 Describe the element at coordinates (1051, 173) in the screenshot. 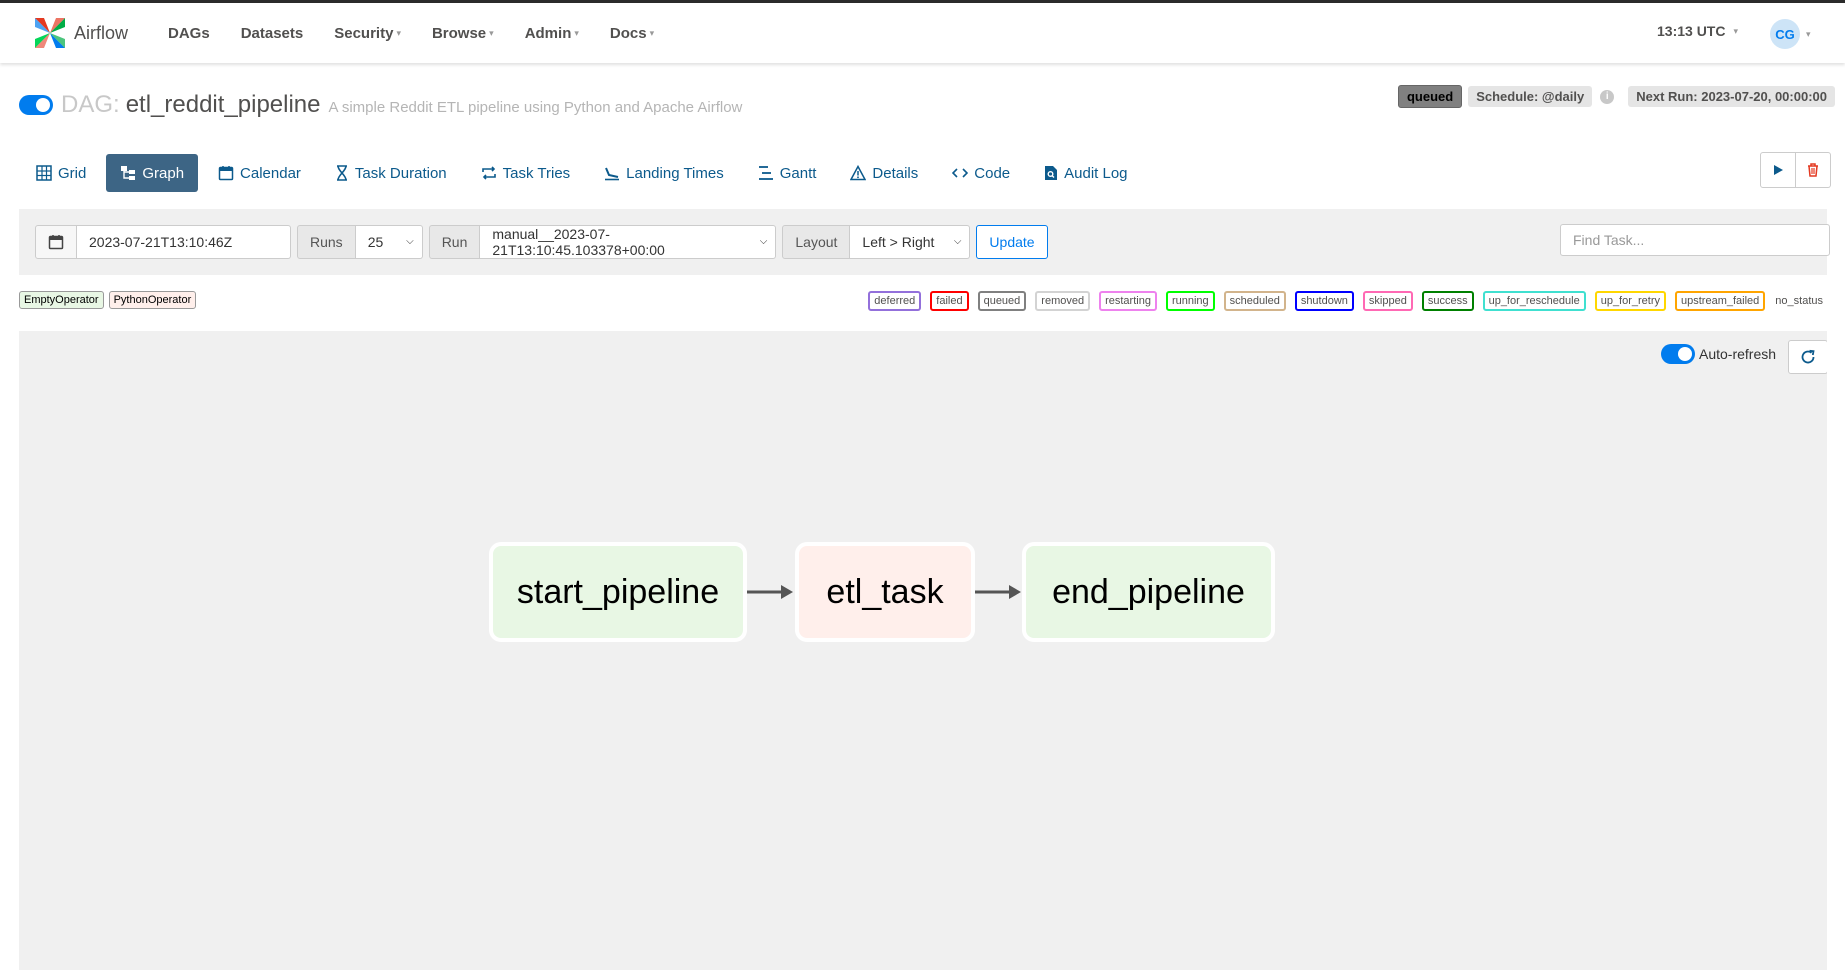

I see `file-search-icon` at that location.